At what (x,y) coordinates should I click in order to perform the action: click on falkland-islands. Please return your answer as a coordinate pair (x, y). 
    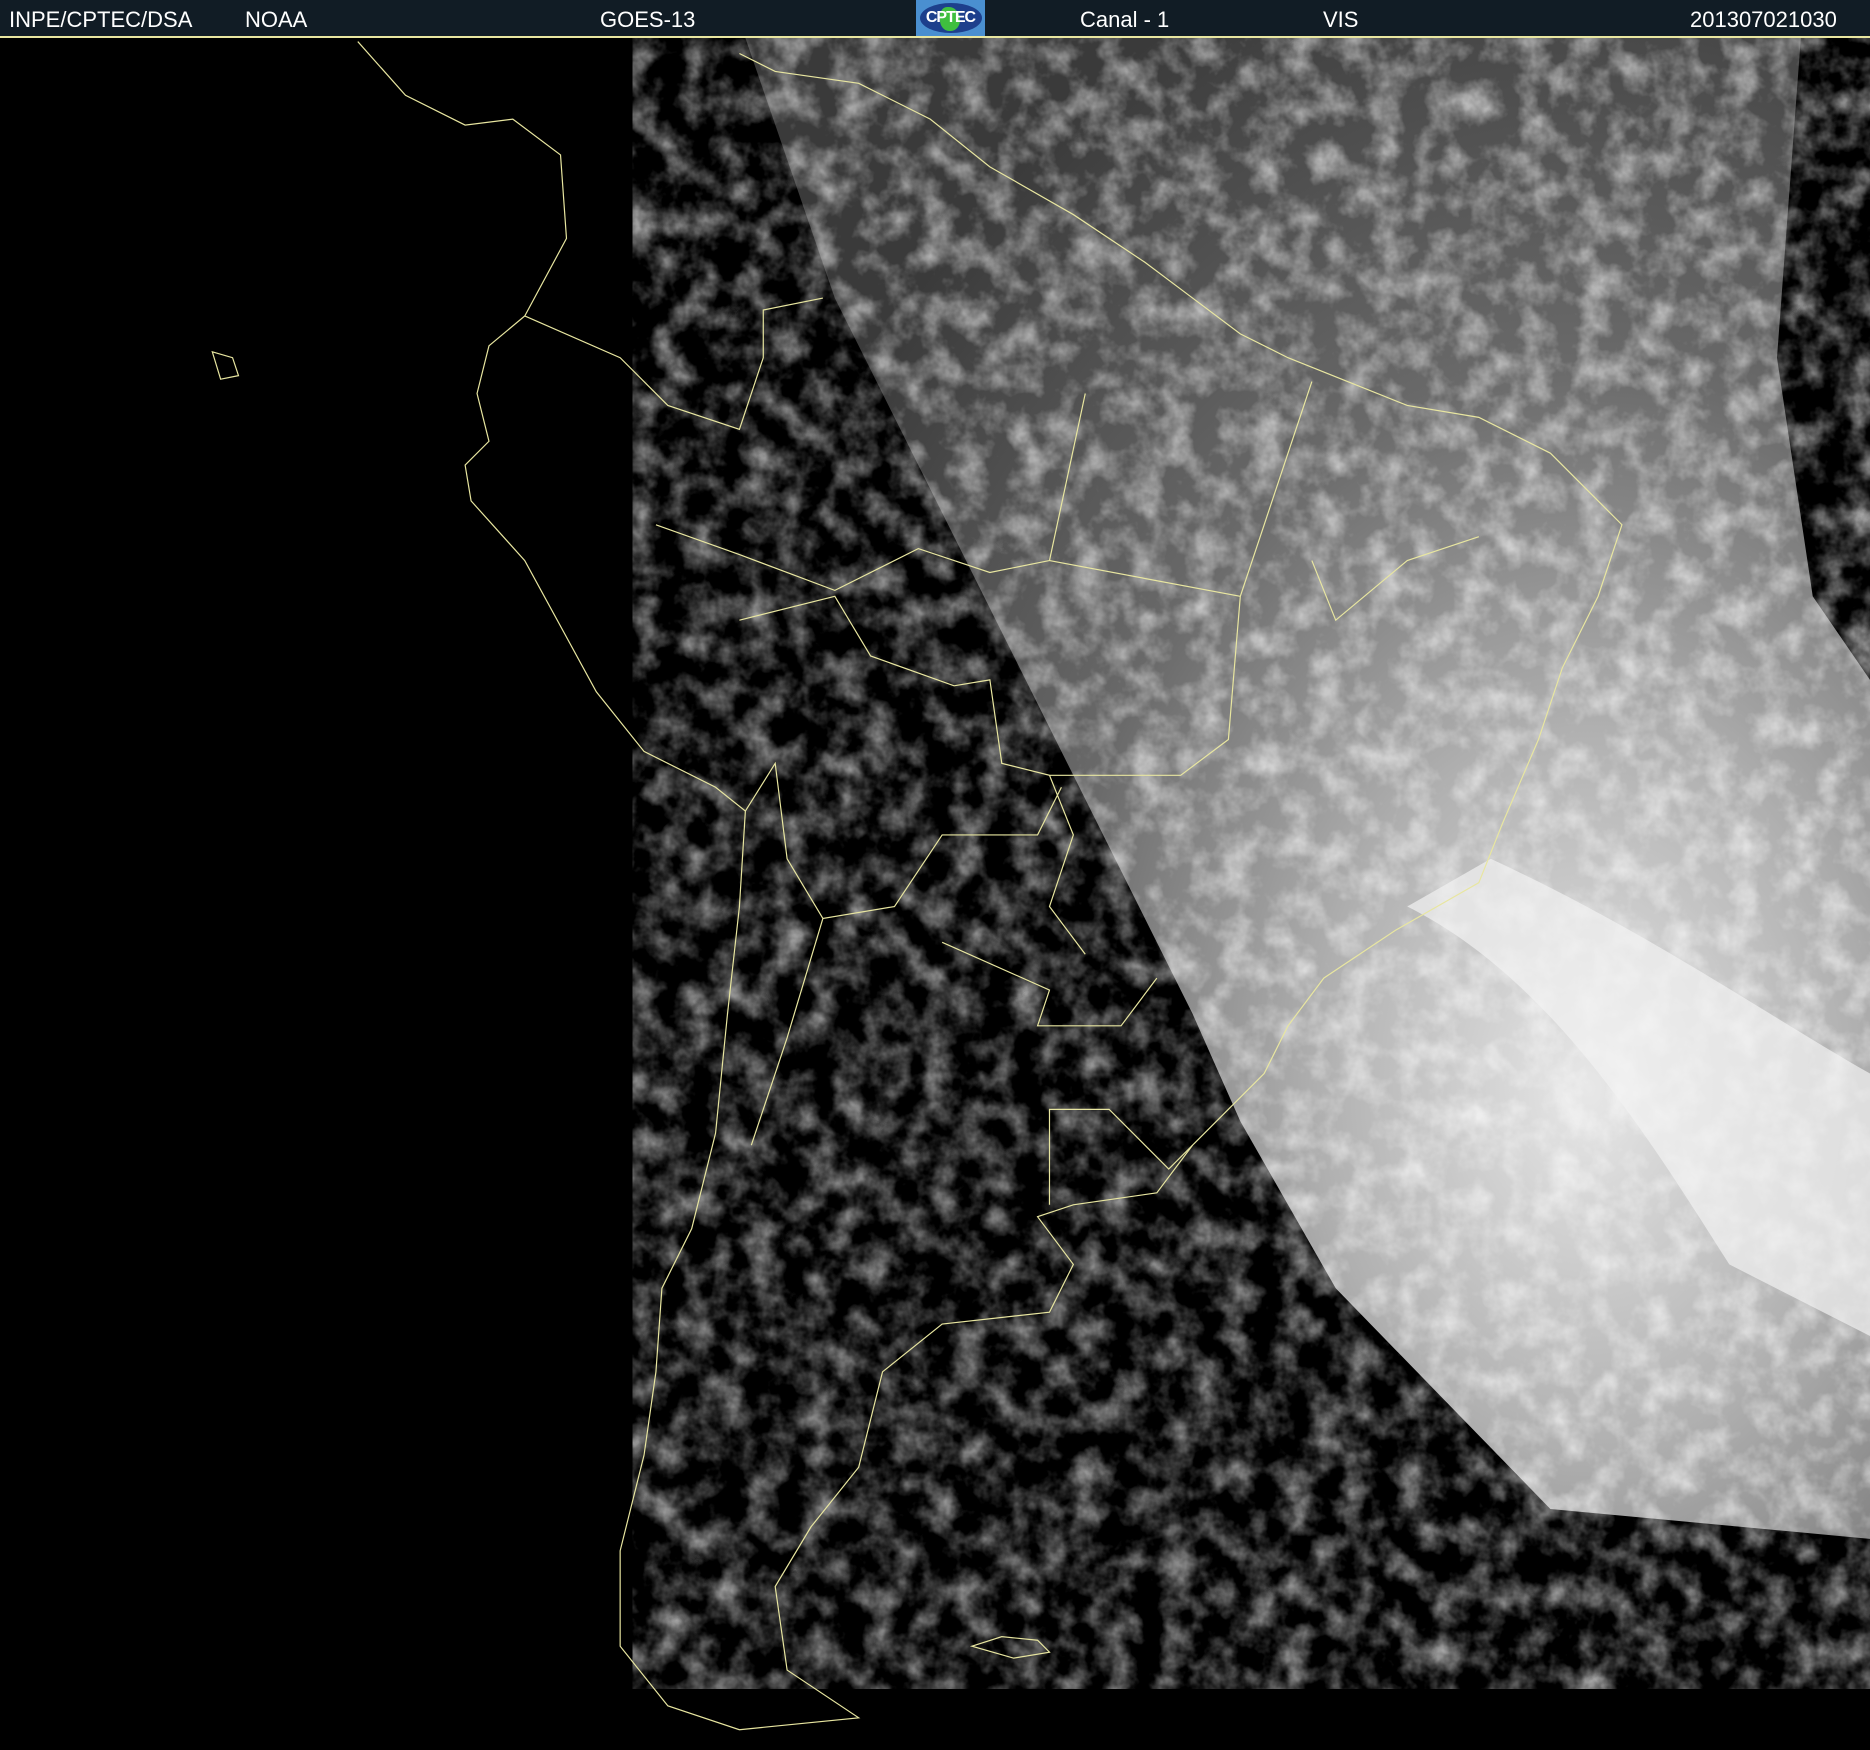
    Looking at the image, I should click on (1010, 1647).